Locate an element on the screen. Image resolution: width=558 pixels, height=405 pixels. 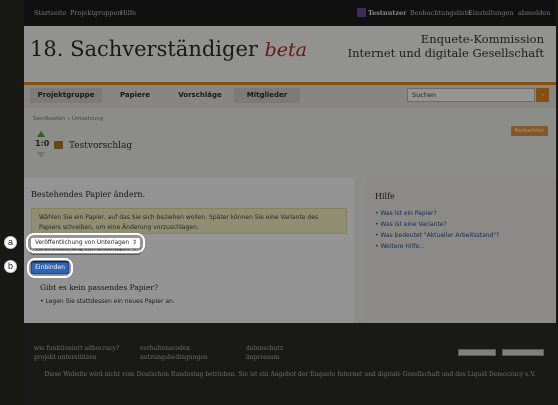
paper-select: Veröffentlichung von Unterlagen ⇕ is located at coordinates (85, 243).